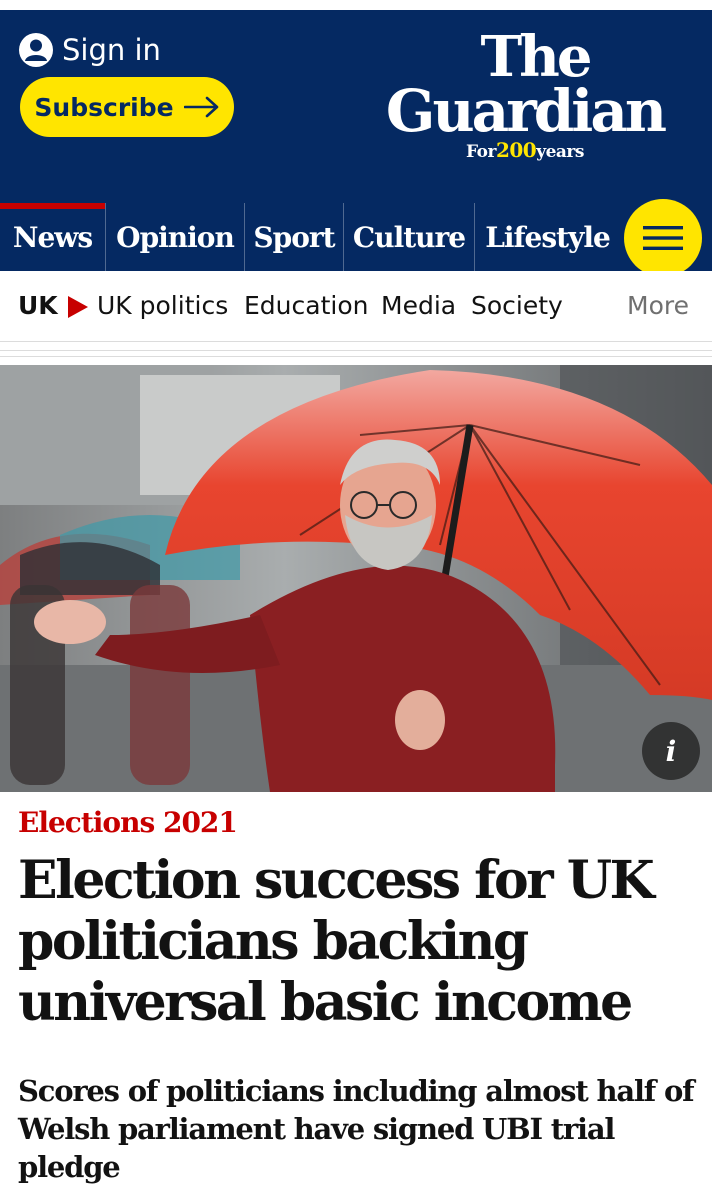  What do you see at coordinates (162, 305) in the screenshot?
I see `subnav-item-uk-politics: UK politics` at bounding box center [162, 305].